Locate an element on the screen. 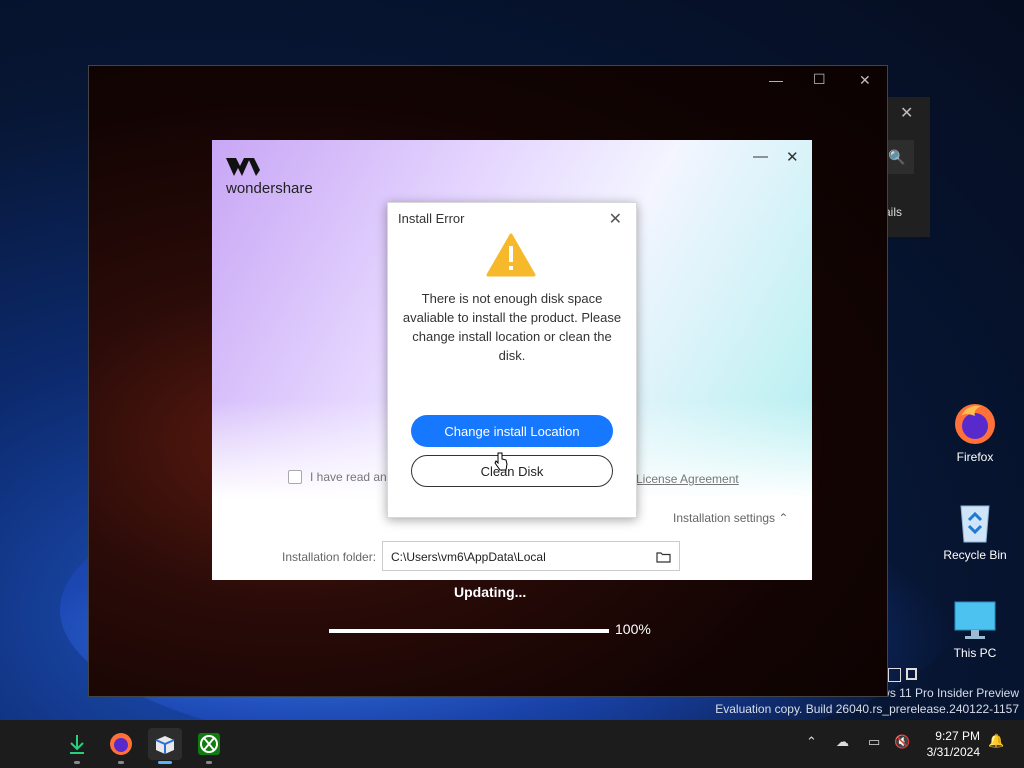 This screenshot has width=1024, height=768. progress-bar is located at coordinates (469, 631).